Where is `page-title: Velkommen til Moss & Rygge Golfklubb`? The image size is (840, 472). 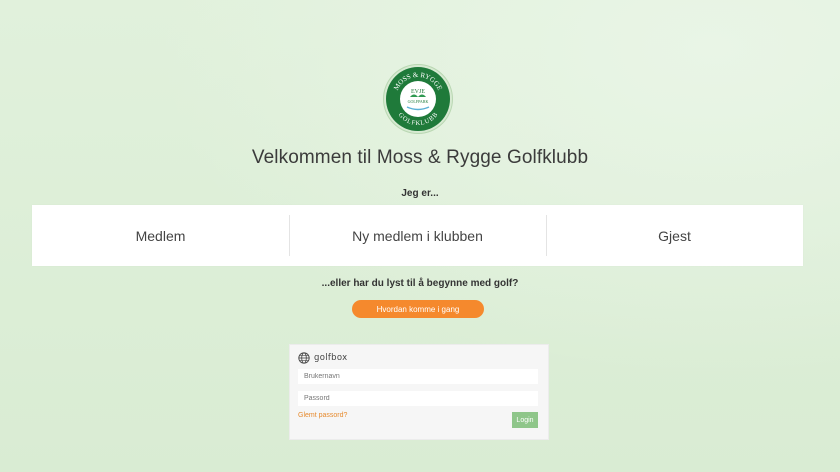 page-title: Velkommen til Moss & Rygge Golfklubb is located at coordinates (420, 157).